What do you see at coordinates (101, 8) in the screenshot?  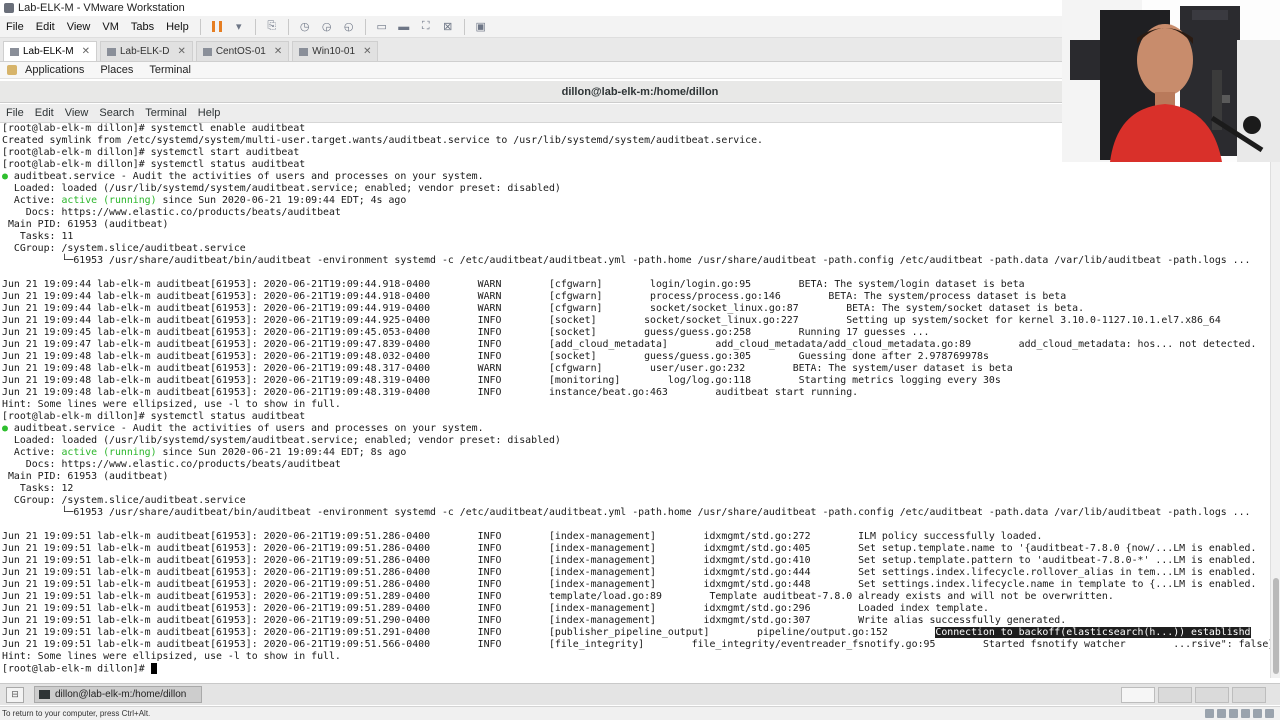 I see `window-title: Lab-ELK-M - VMware Workstation` at bounding box center [101, 8].